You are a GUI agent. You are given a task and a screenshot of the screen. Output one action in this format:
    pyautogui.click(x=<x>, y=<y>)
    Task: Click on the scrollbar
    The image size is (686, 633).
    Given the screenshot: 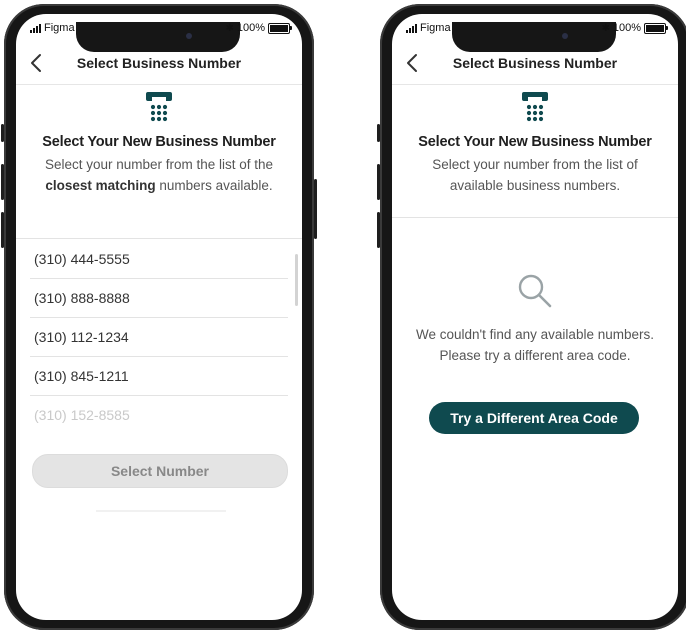 What is the action you would take?
    pyautogui.click(x=296, y=280)
    